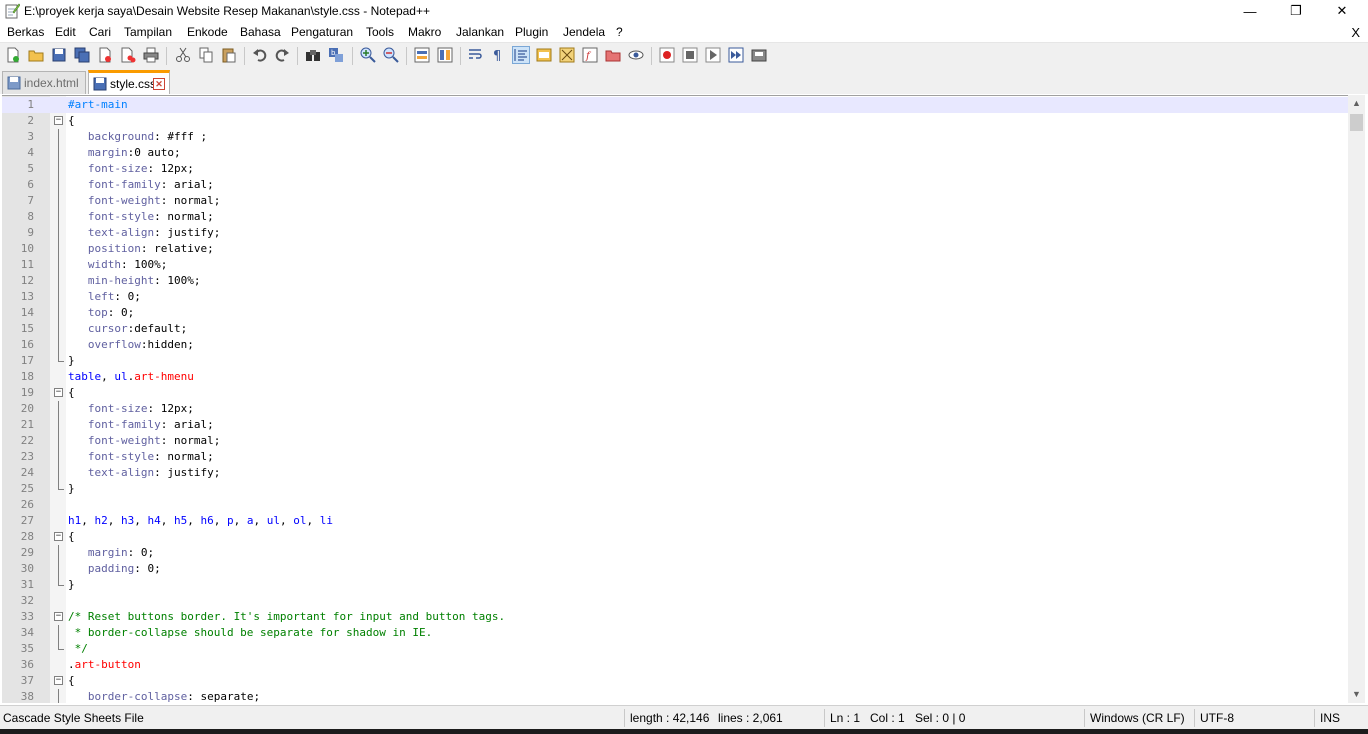 This screenshot has height=734, width=1368. Describe the element at coordinates (148, 32) in the screenshot. I see `menu-tampilan: Tampilan` at that location.